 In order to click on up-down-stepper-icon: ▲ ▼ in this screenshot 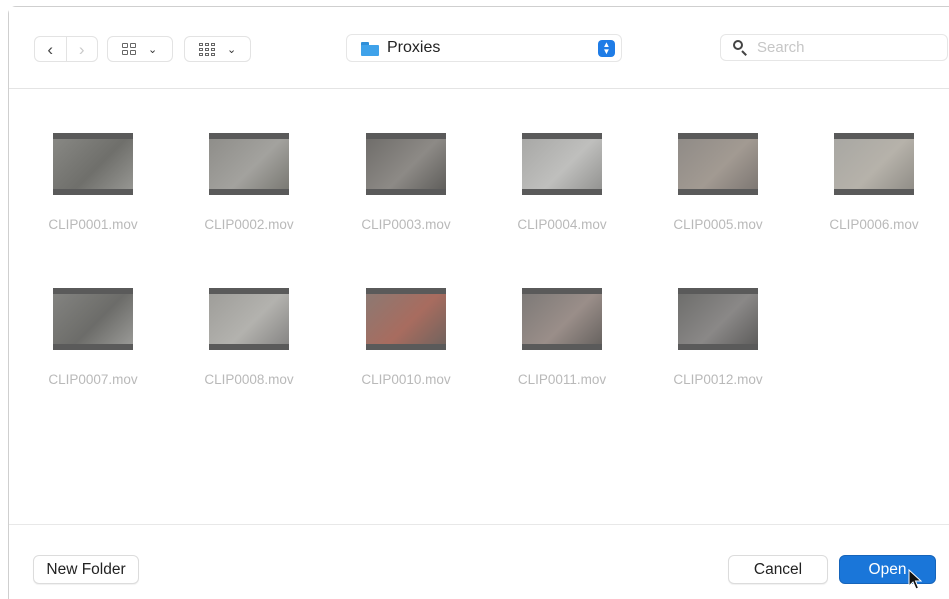, I will do `click(606, 48)`.